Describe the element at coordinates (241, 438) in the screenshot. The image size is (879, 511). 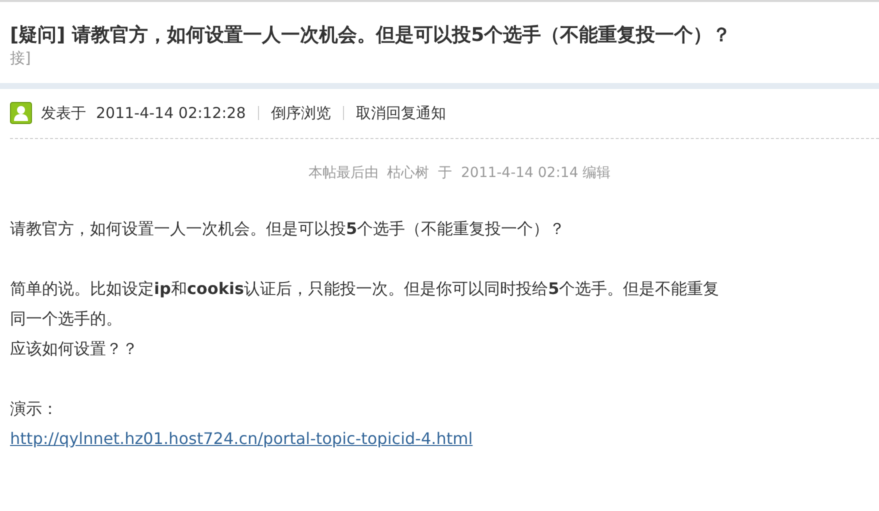
I see `demo-link: http://qylnnet.hz01.host724.cn/portal-topic-topicid-4.html` at that location.